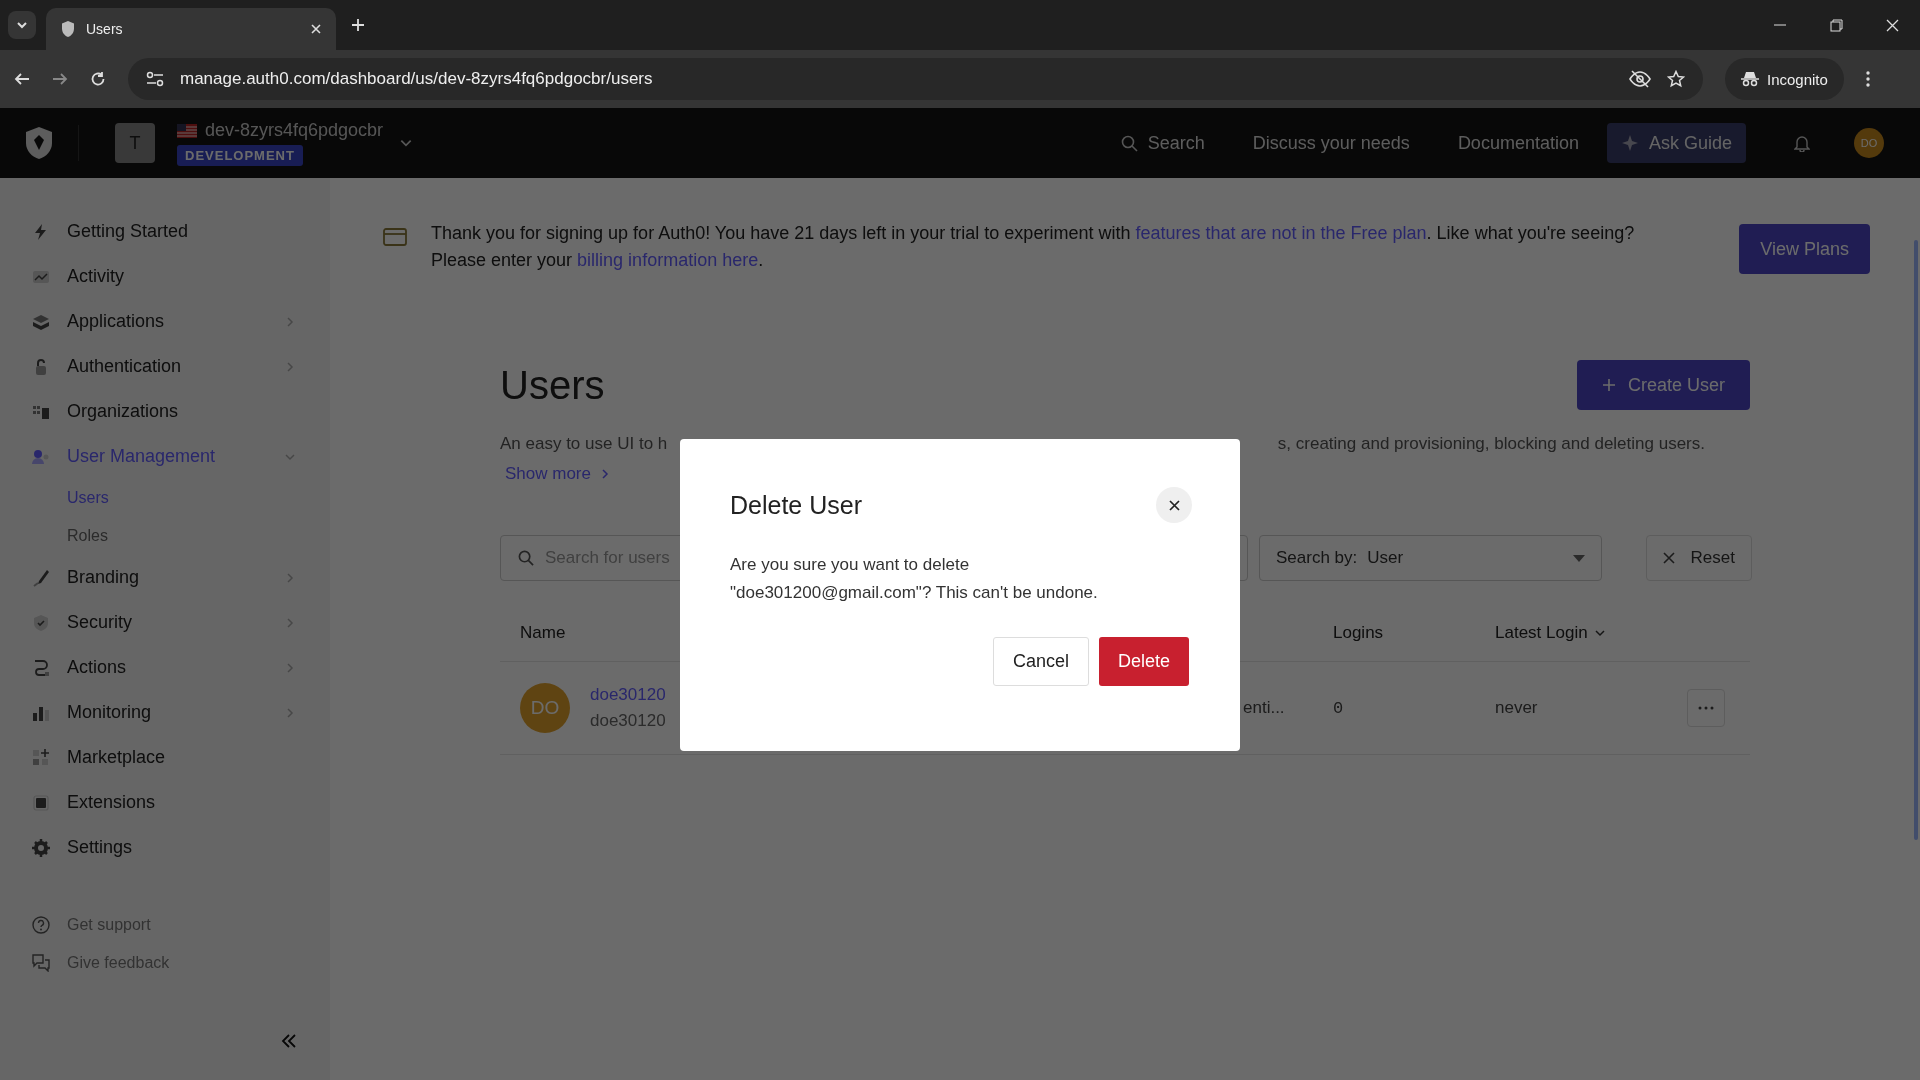 This screenshot has height=1080, width=1920. Describe the element at coordinates (1339, 708) in the screenshot. I see `table-cell-text: 0` at that location.